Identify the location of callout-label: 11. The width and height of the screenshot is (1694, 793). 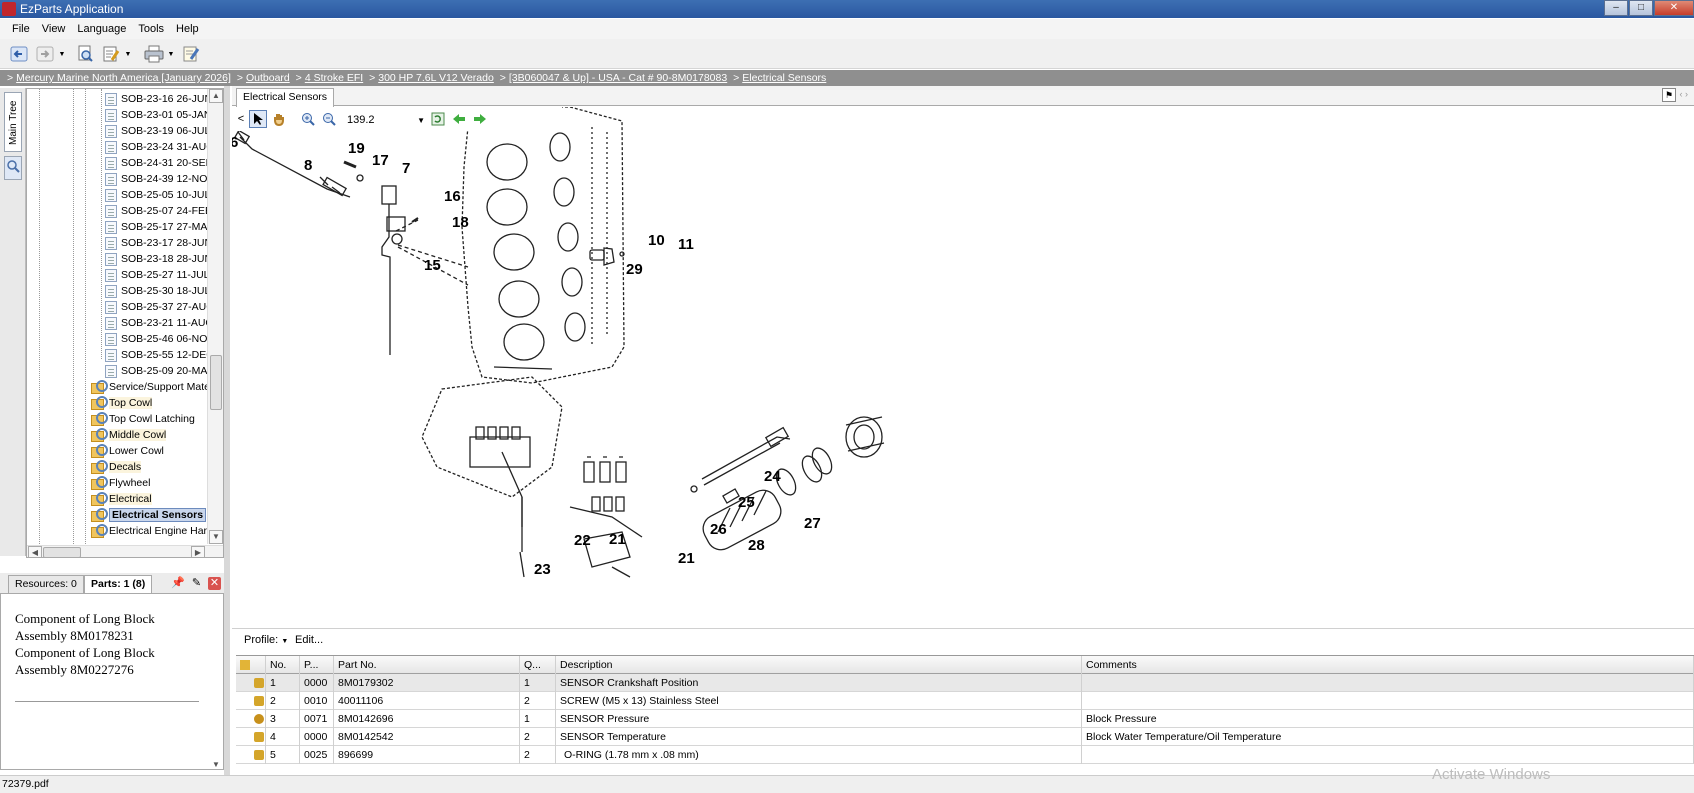
(686, 244).